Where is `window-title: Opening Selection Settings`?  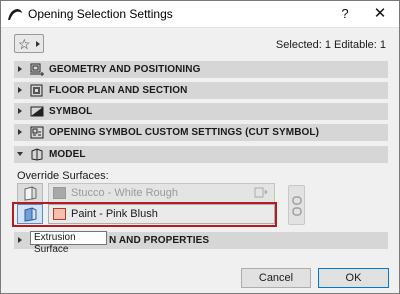
window-title: Opening Selection Settings is located at coordinates (100, 14).